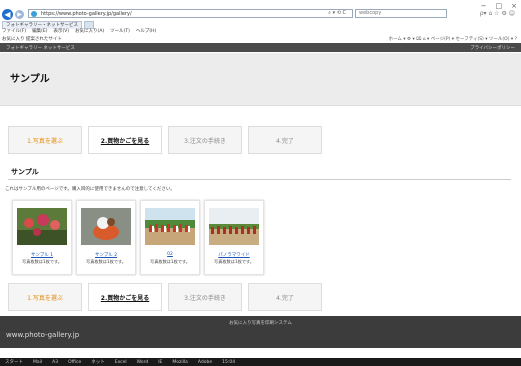  I want to click on taskbar-item: Word, so click(143, 362).